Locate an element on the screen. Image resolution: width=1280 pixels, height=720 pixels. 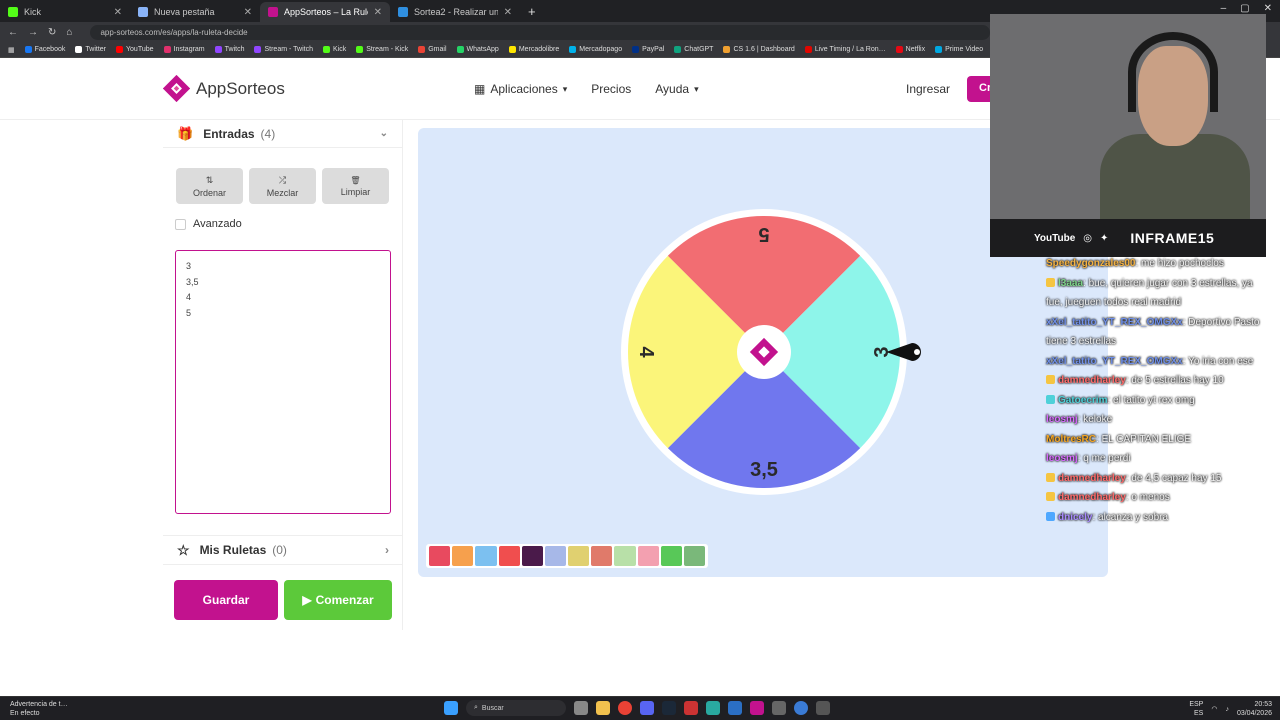
reload-icon: ↻ is located at coordinates (52, 32).